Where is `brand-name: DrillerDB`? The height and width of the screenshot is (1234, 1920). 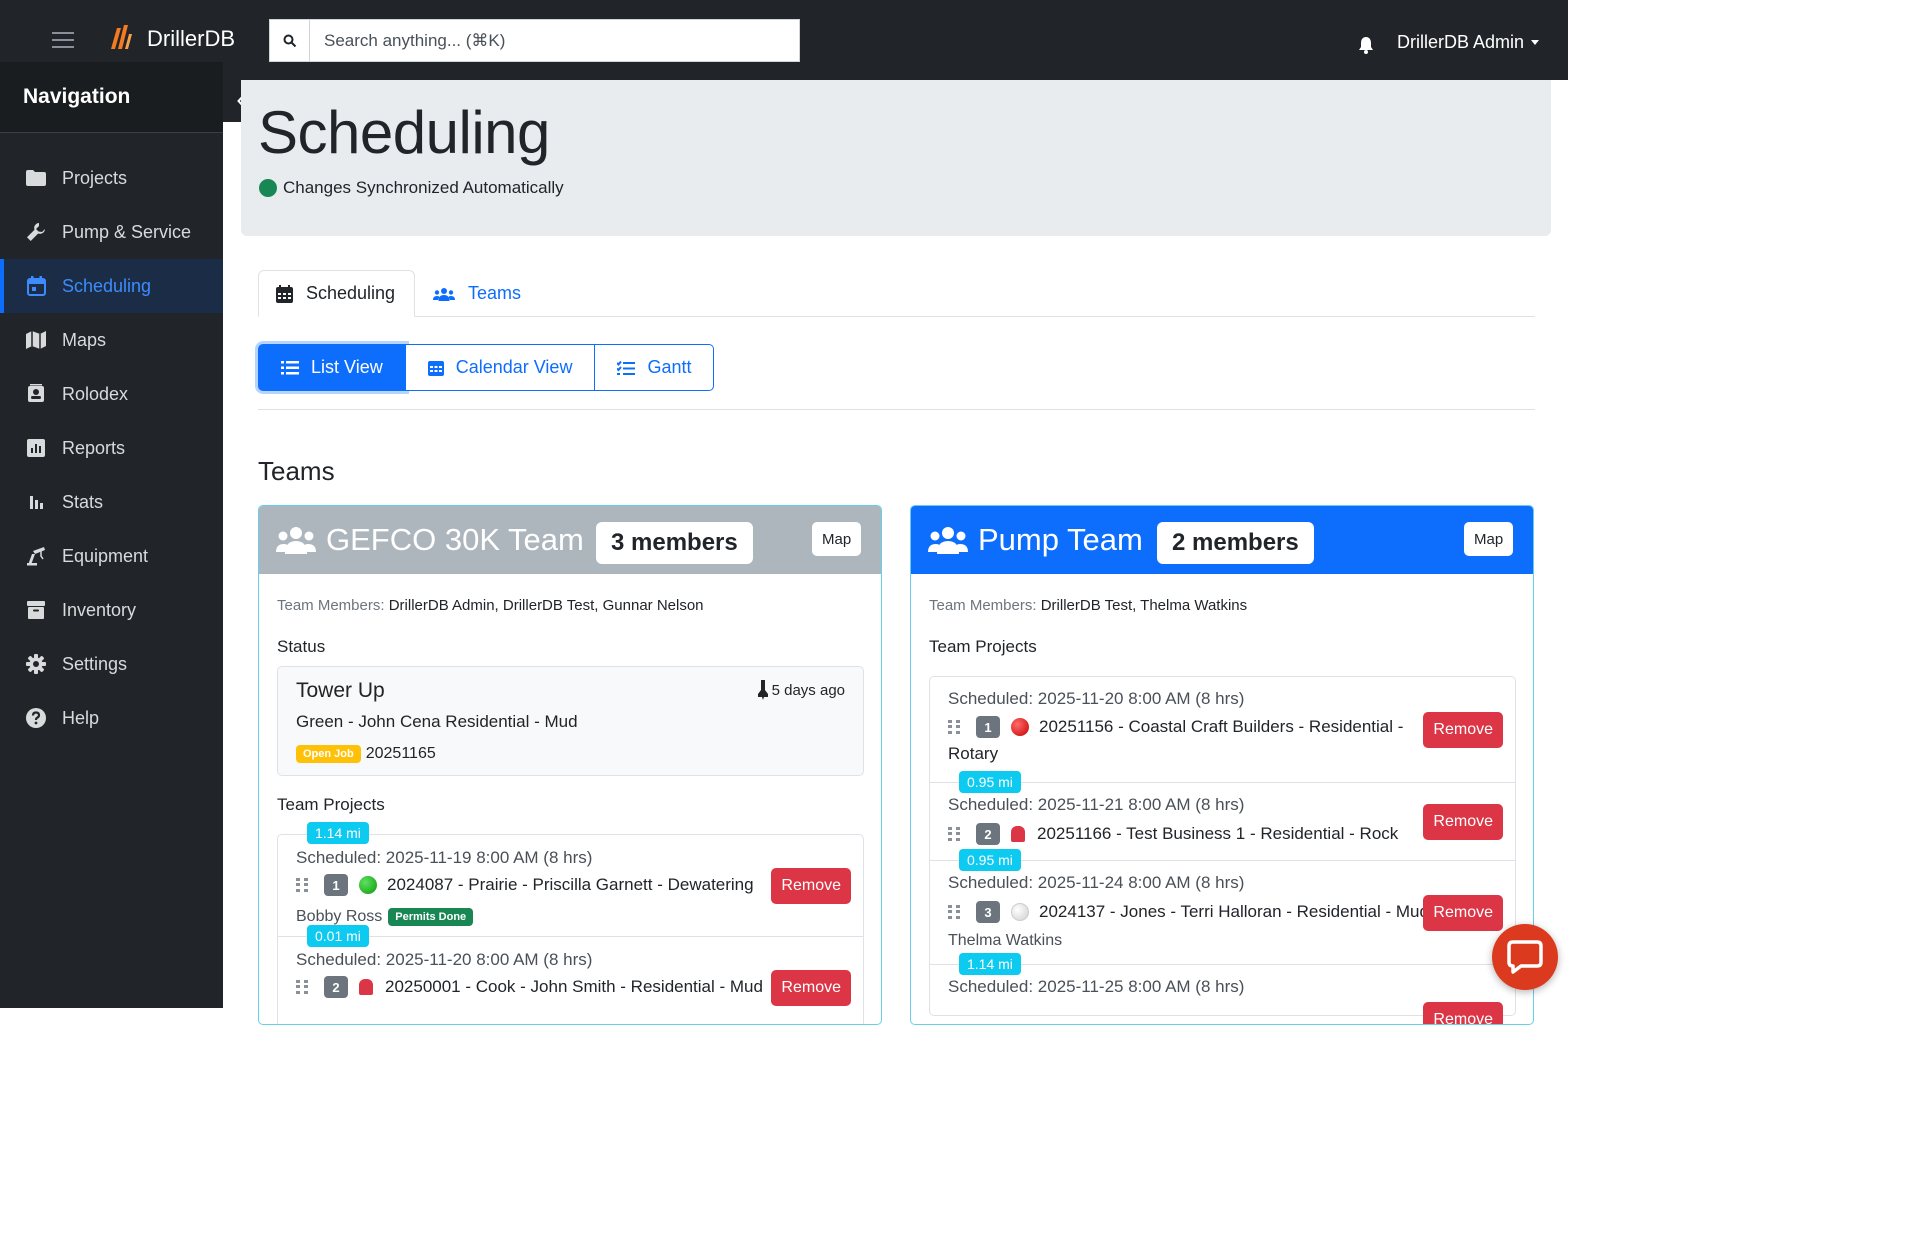 brand-name: DrillerDB is located at coordinates (191, 39).